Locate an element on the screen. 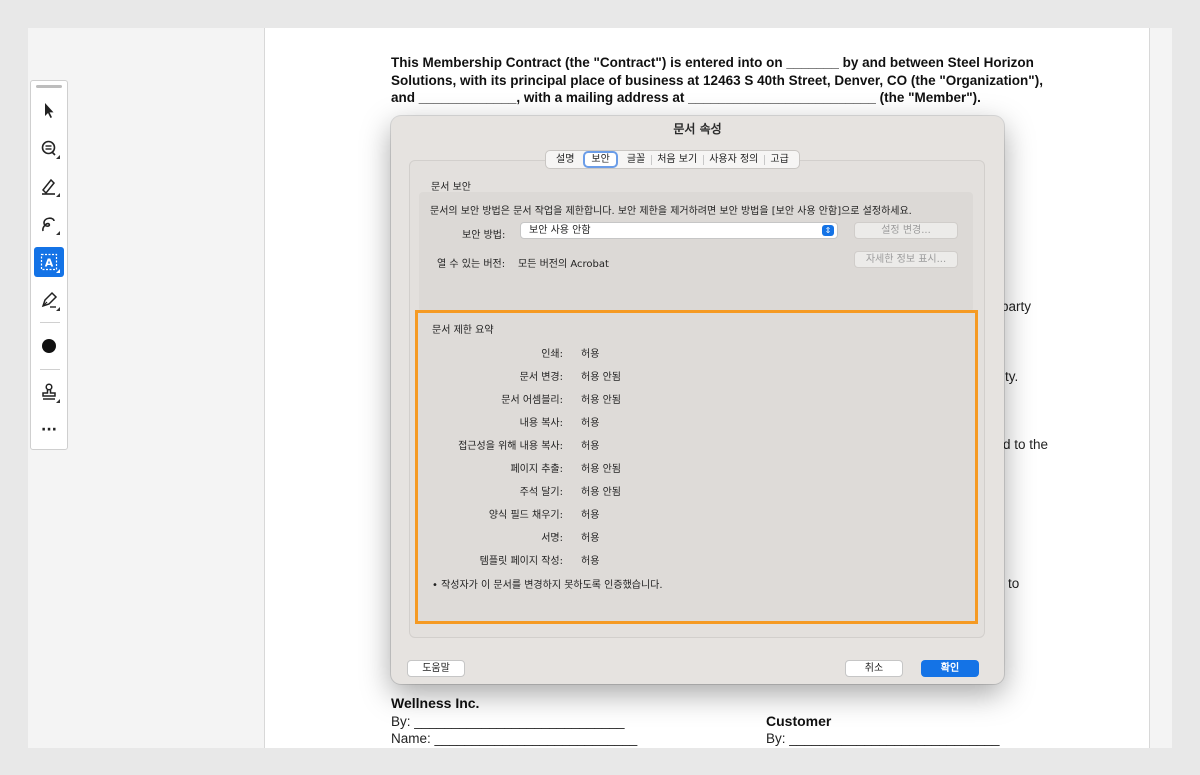 The height and width of the screenshot is (775, 1200). help-button: 도움말 is located at coordinates (436, 668).